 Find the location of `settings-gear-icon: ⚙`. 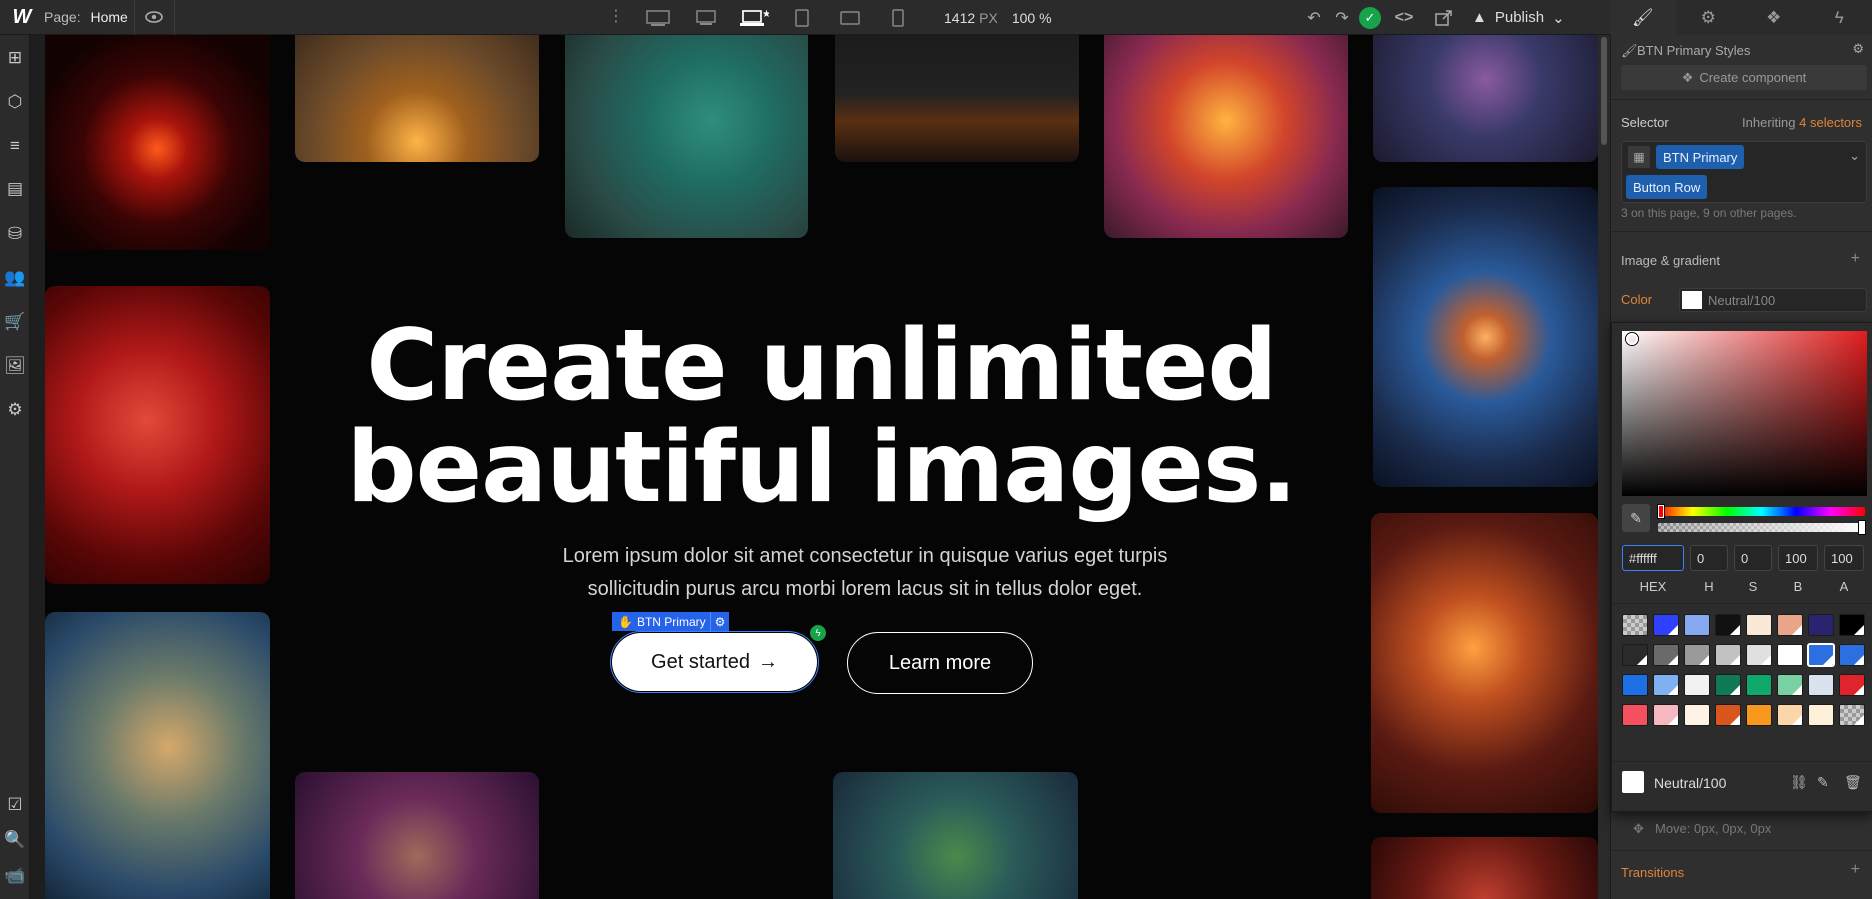

settings-gear-icon: ⚙ is located at coordinates (1709, 17).